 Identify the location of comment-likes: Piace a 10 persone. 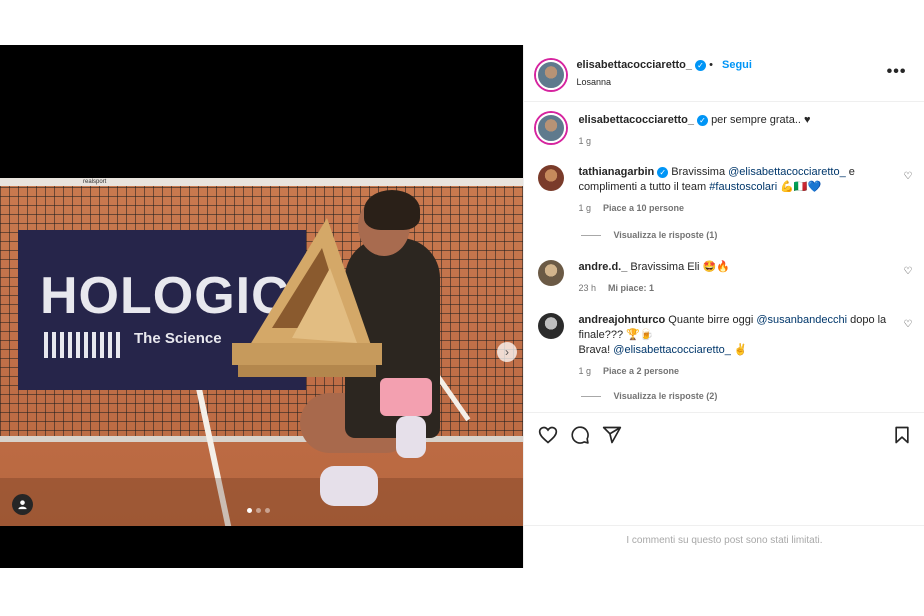
(643, 208).